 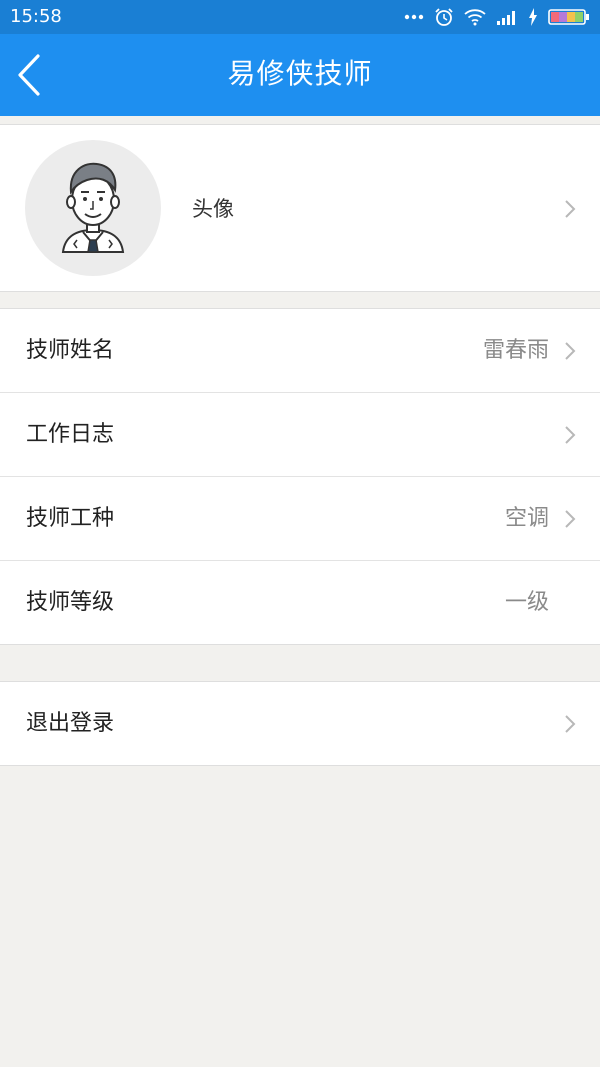 I want to click on row-label: 工作日志, so click(x=70, y=434).